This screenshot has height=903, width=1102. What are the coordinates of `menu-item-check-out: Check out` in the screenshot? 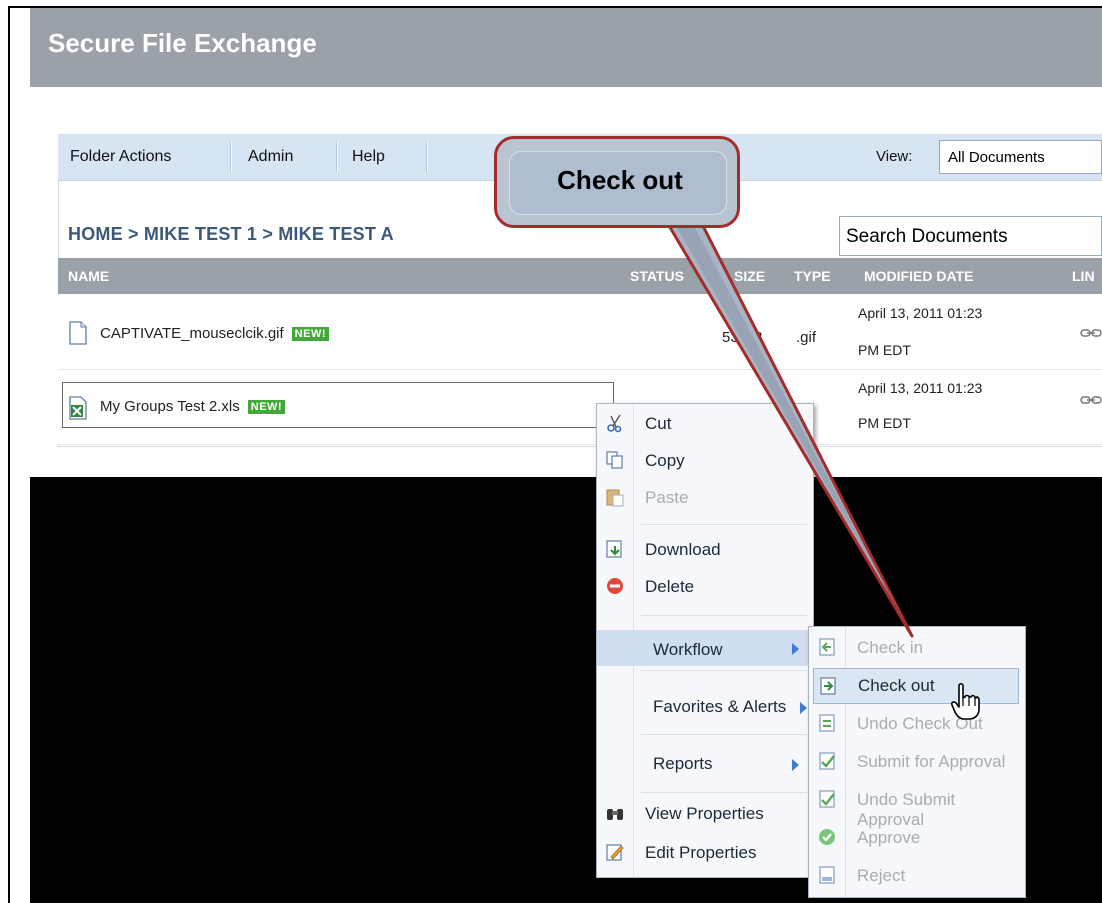 It's located at (916, 686).